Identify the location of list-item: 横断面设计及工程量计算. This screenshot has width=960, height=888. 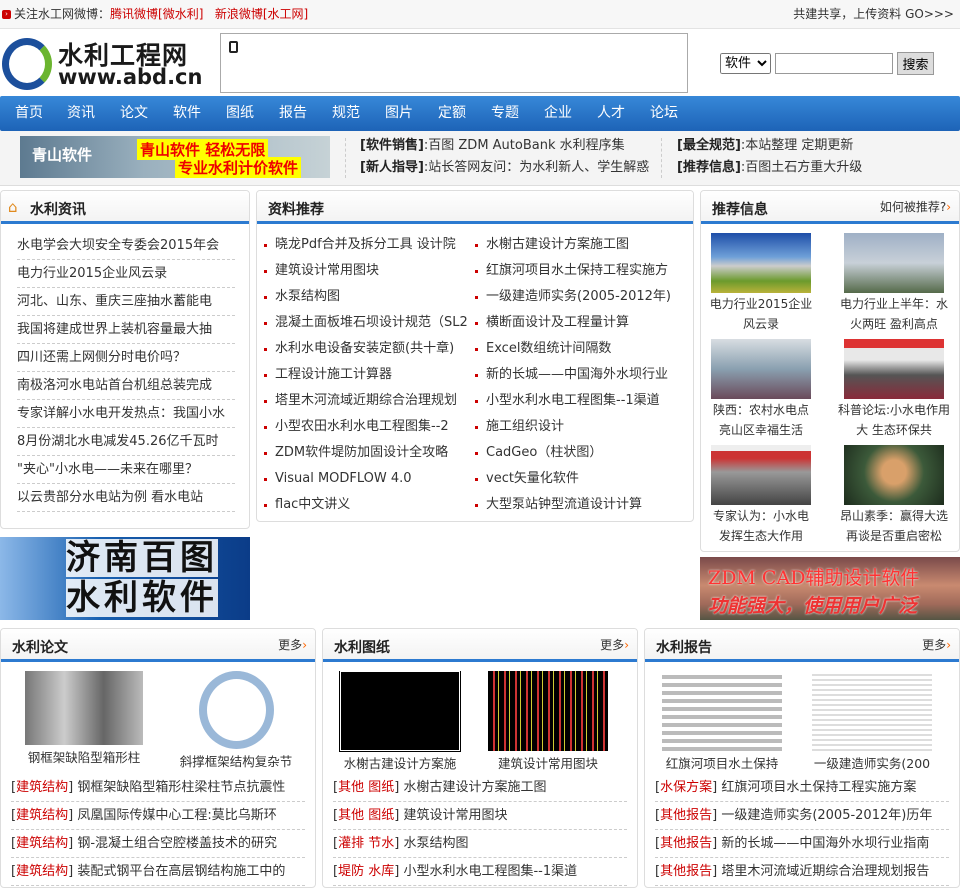
(580, 323).